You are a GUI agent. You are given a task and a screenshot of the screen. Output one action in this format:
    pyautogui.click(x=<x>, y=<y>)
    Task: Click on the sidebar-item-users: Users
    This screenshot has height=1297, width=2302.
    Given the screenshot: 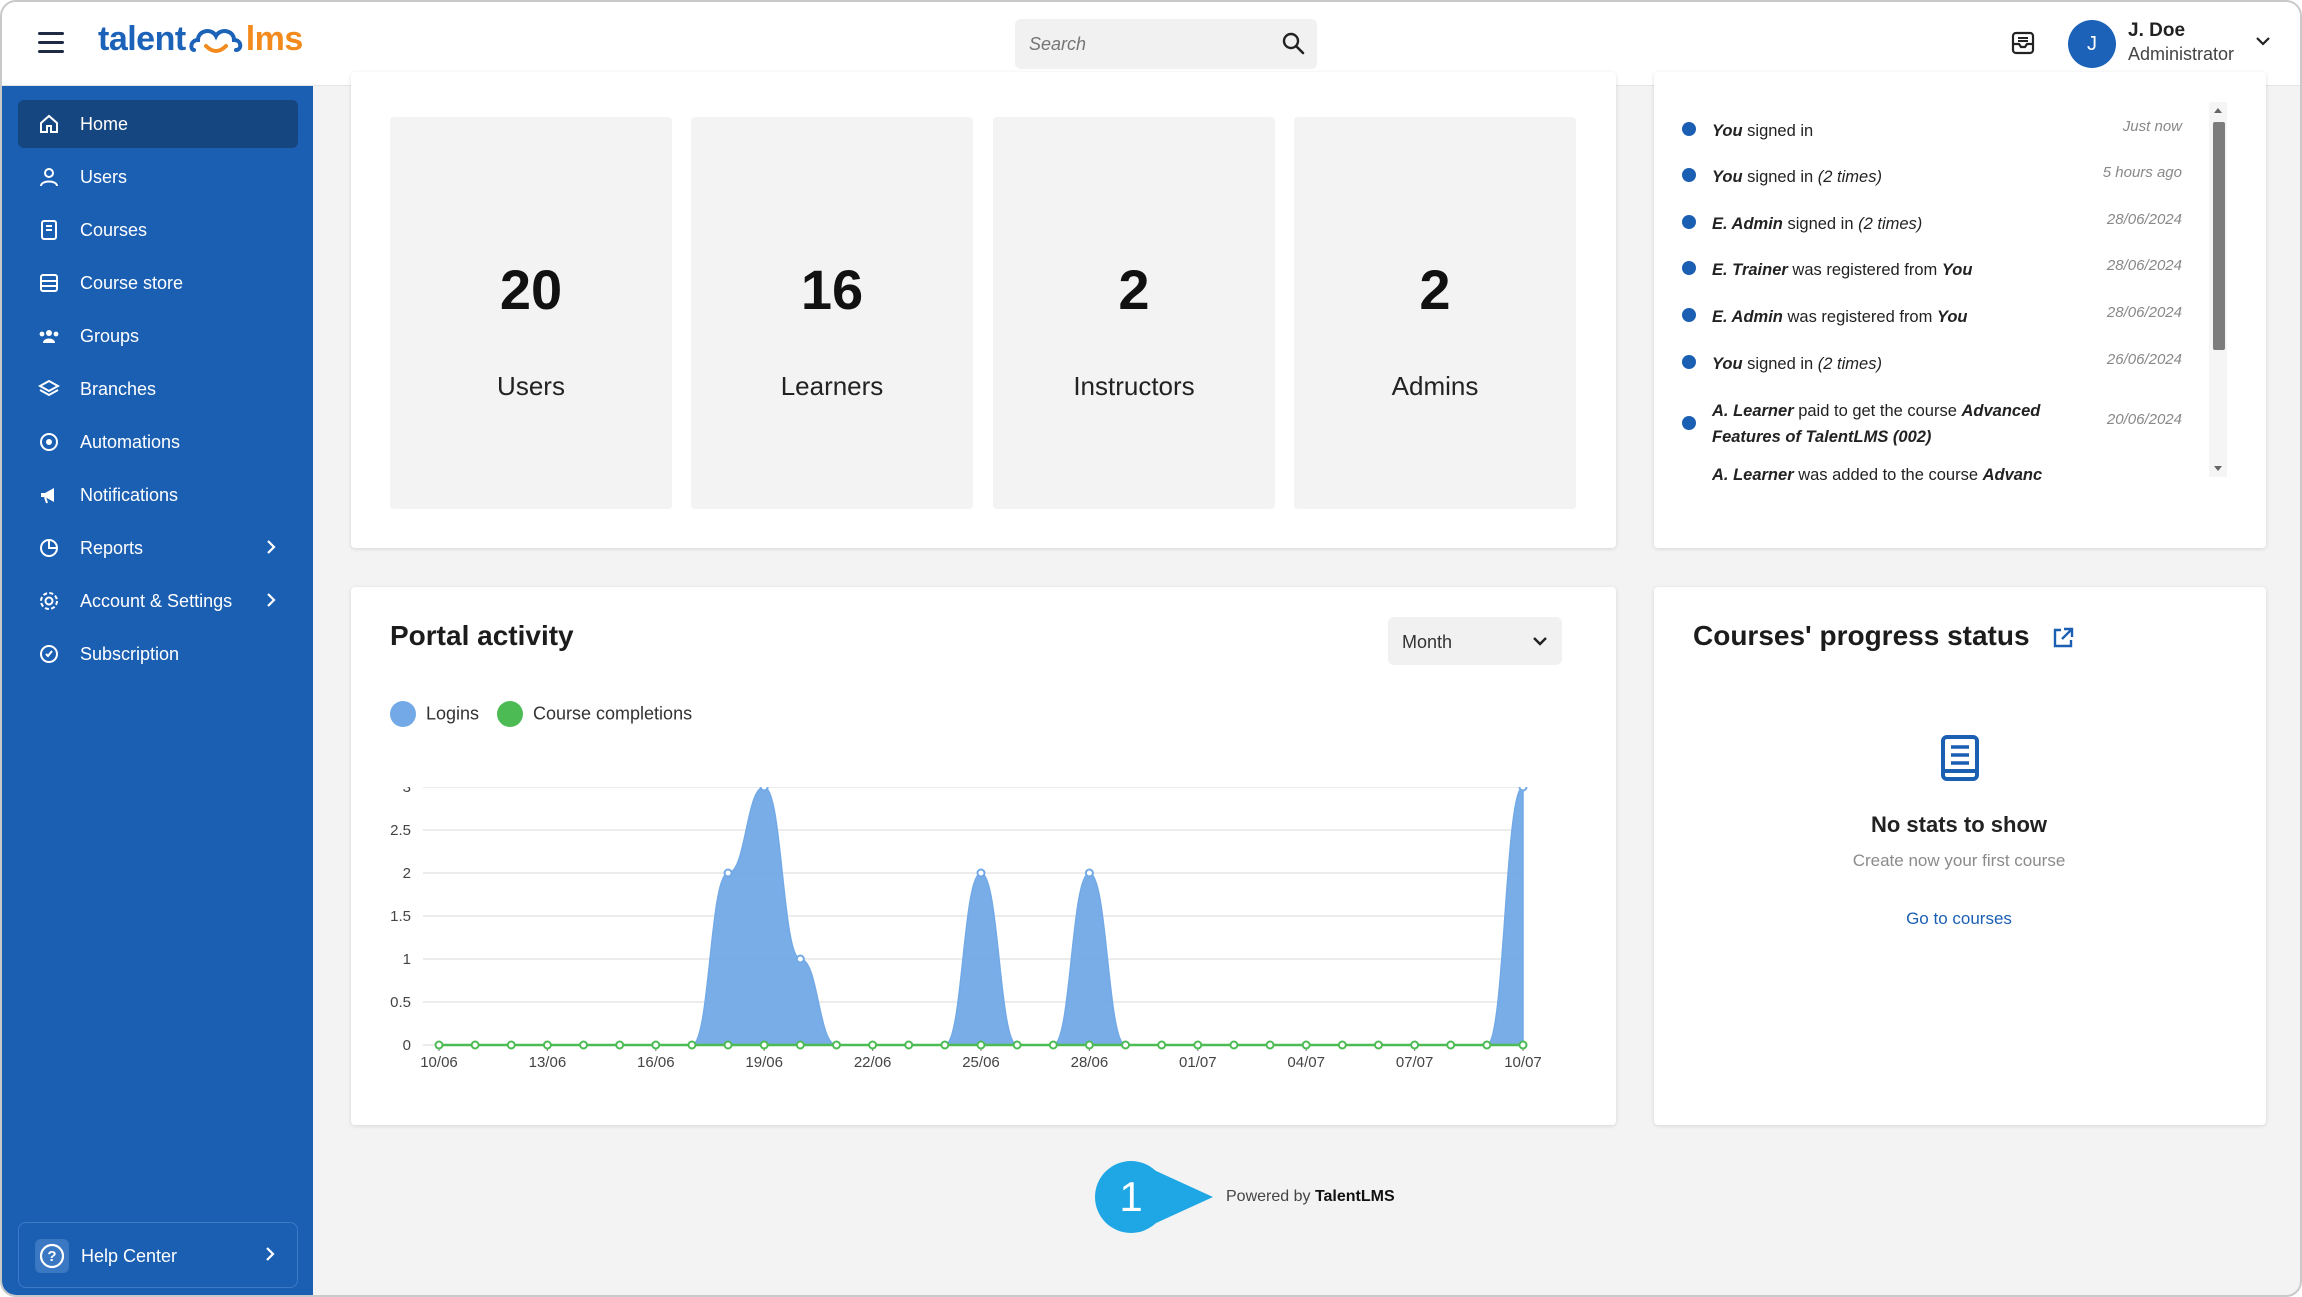 What is the action you would take?
    pyautogui.click(x=158, y=177)
    